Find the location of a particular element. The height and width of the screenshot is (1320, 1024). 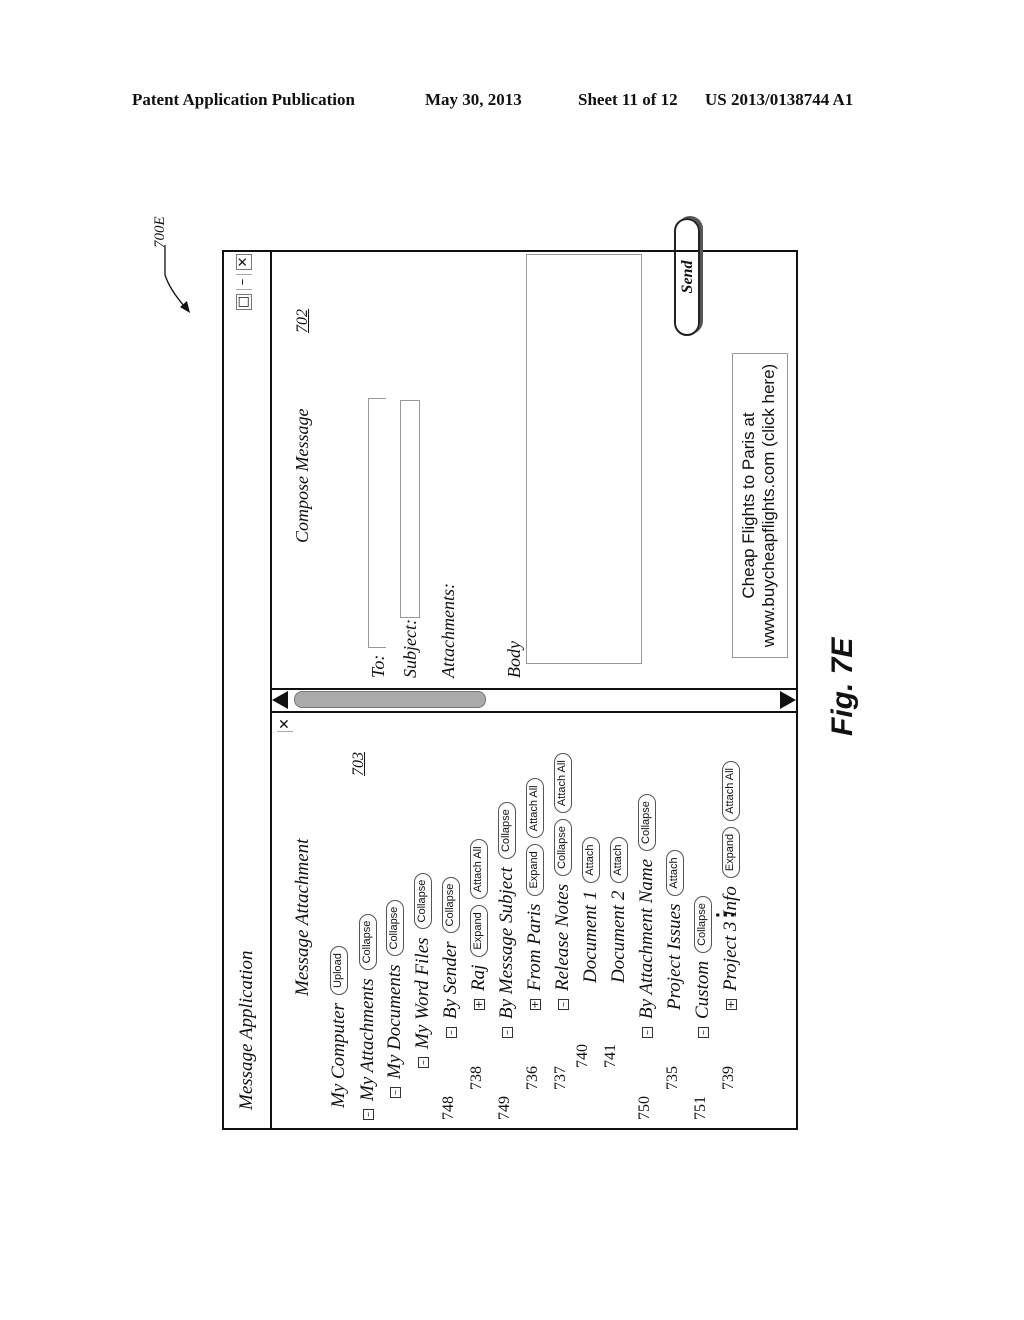

reference-arrow is located at coordinates (177, 279).